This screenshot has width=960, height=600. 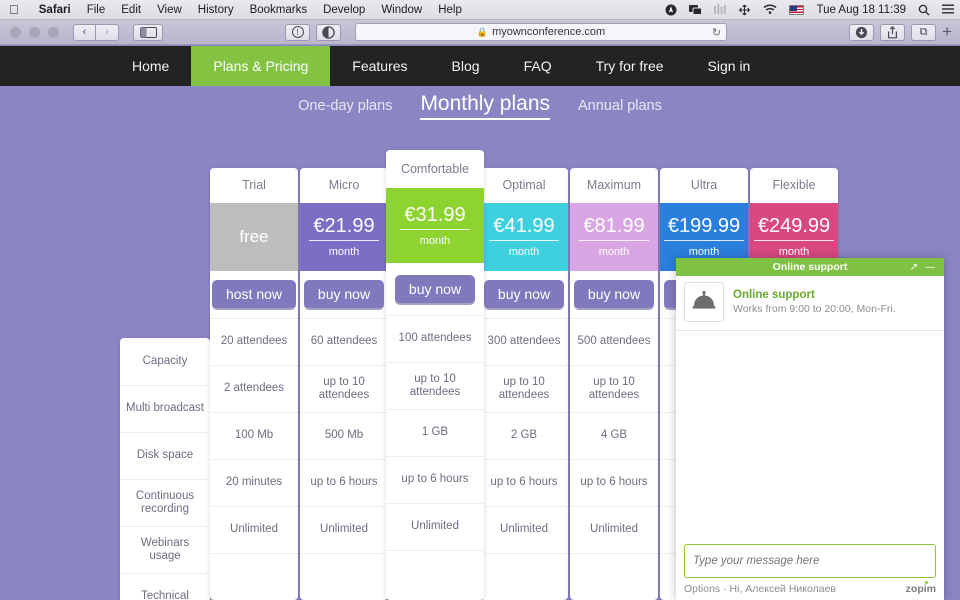 What do you see at coordinates (695, 10) in the screenshot?
I see `display-icon` at bounding box center [695, 10].